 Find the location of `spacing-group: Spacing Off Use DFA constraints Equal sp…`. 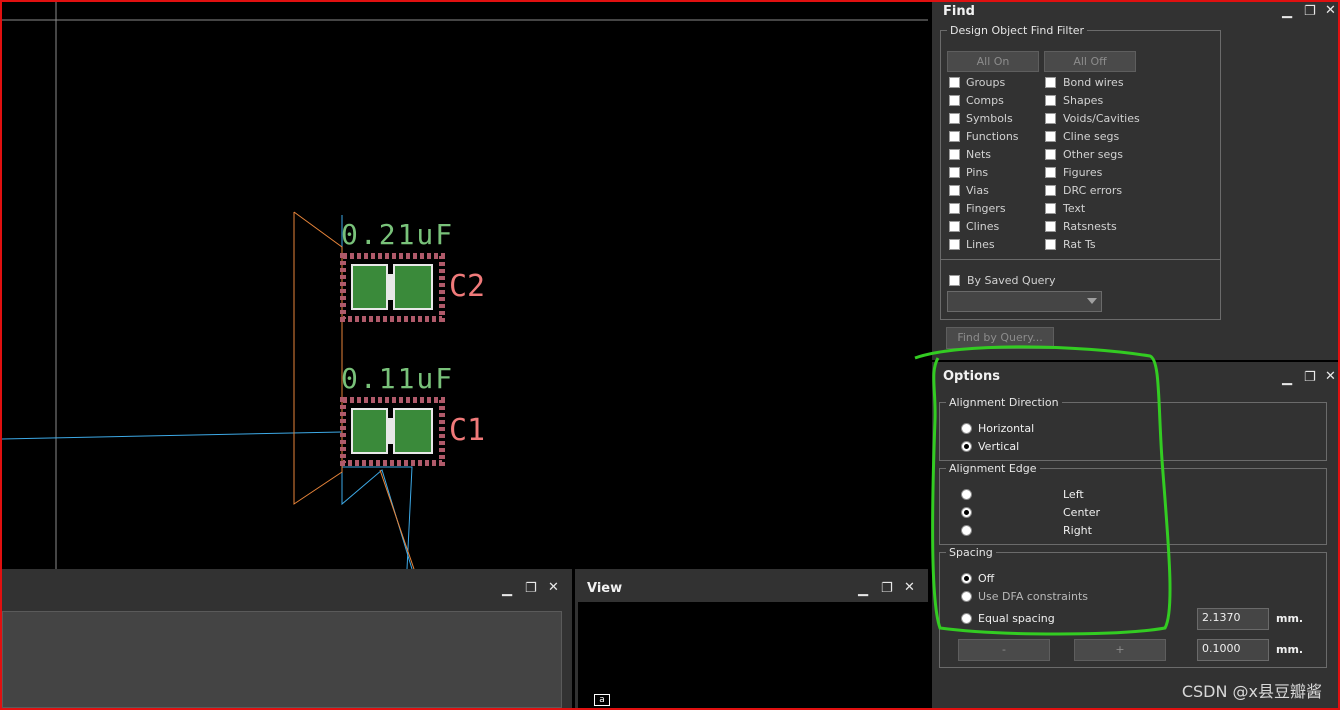

spacing-group: Spacing Off Use DFA constraints Equal sp… is located at coordinates (1133, 607).